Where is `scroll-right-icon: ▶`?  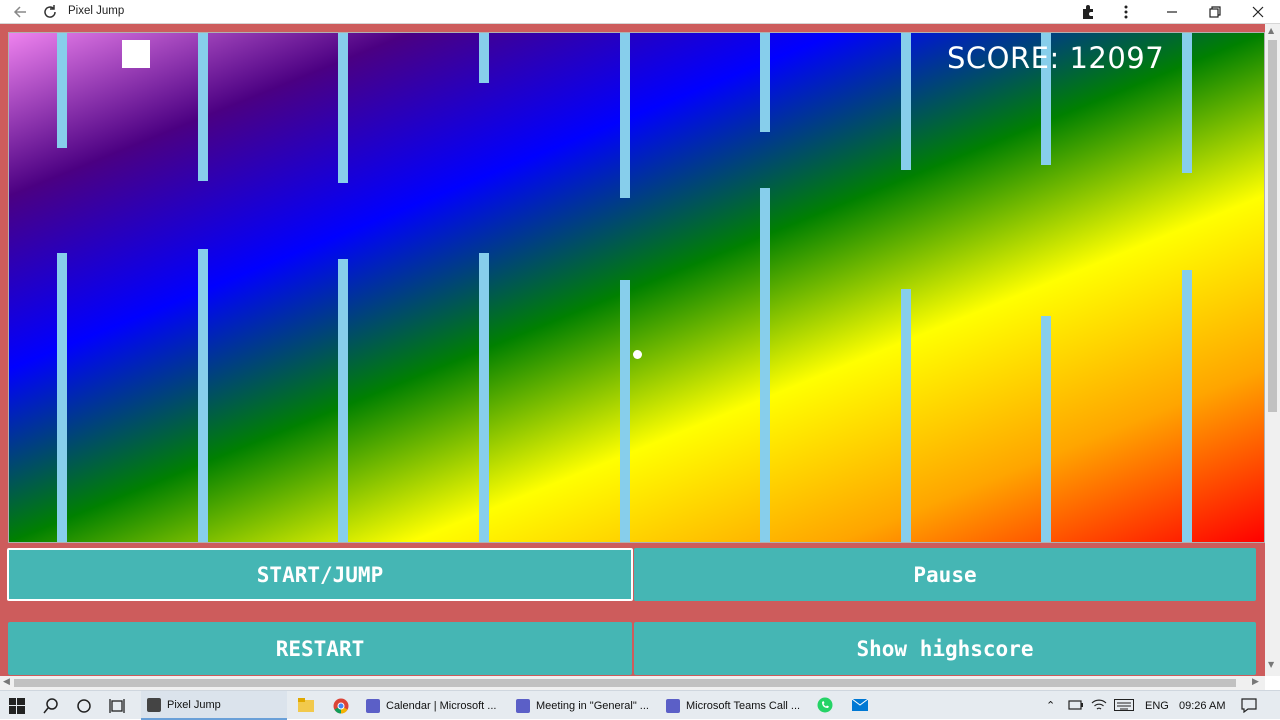
scroll-right-icon: ▶ is located at coordinates (1255, 682).